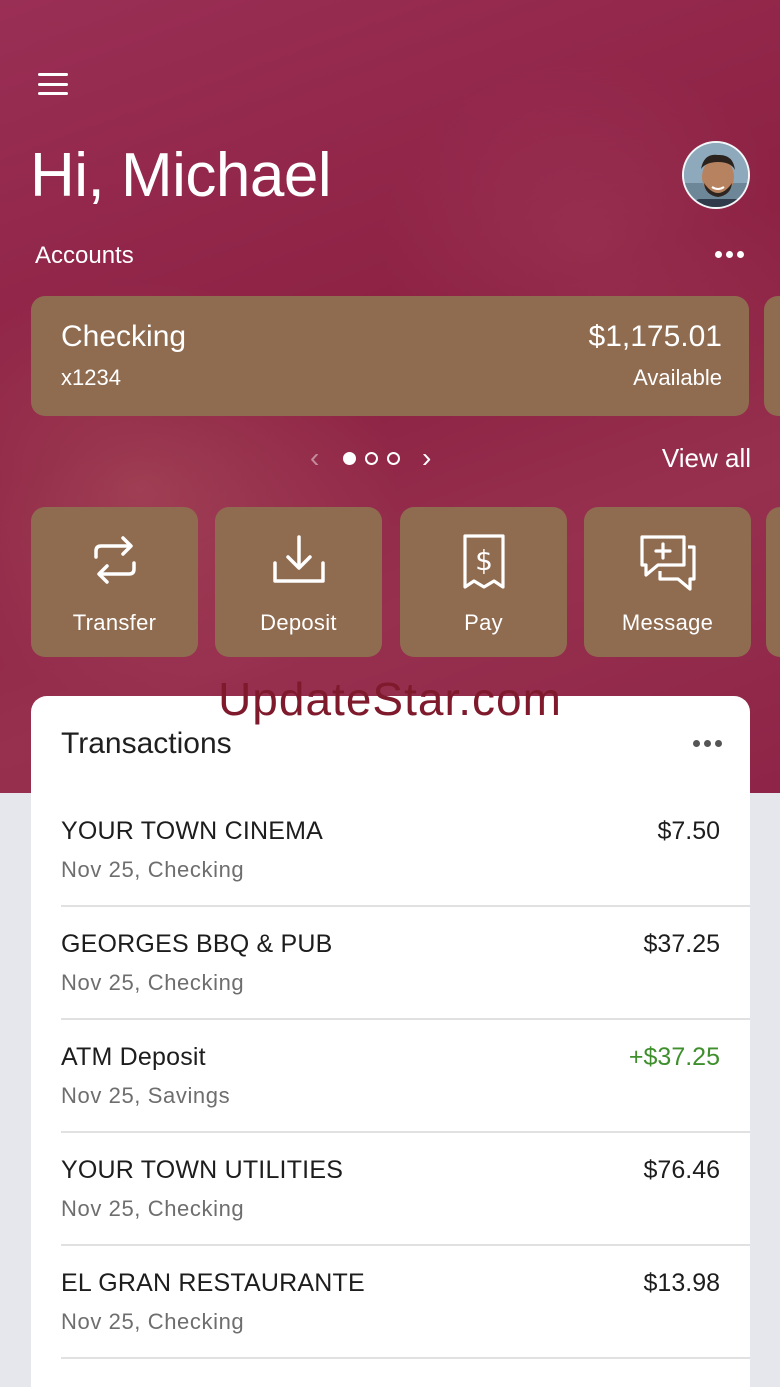 The width and height of the screenshot is (780, 1387). What do you see at coordinates (681, 1283) in the screenshot?
I see `transaction-amount: $13.98` at bounding box center [681, 1283].